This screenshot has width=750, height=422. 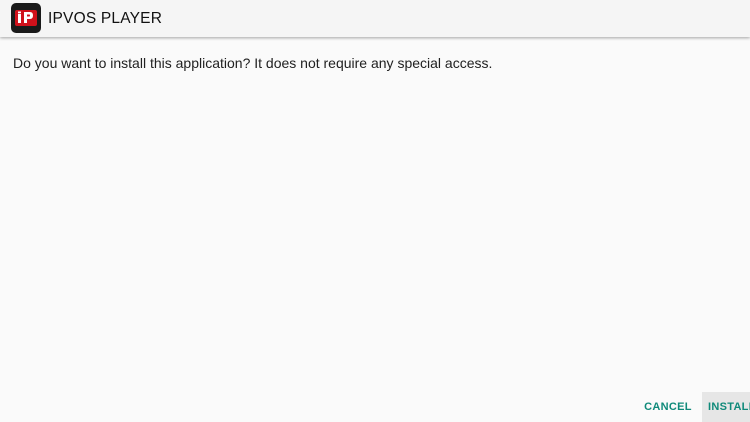 What do you see at coordinates (105, 18) in the screenshot?
I see `app-name: IPVOS PLAYER` at bounding box center [105, 18].